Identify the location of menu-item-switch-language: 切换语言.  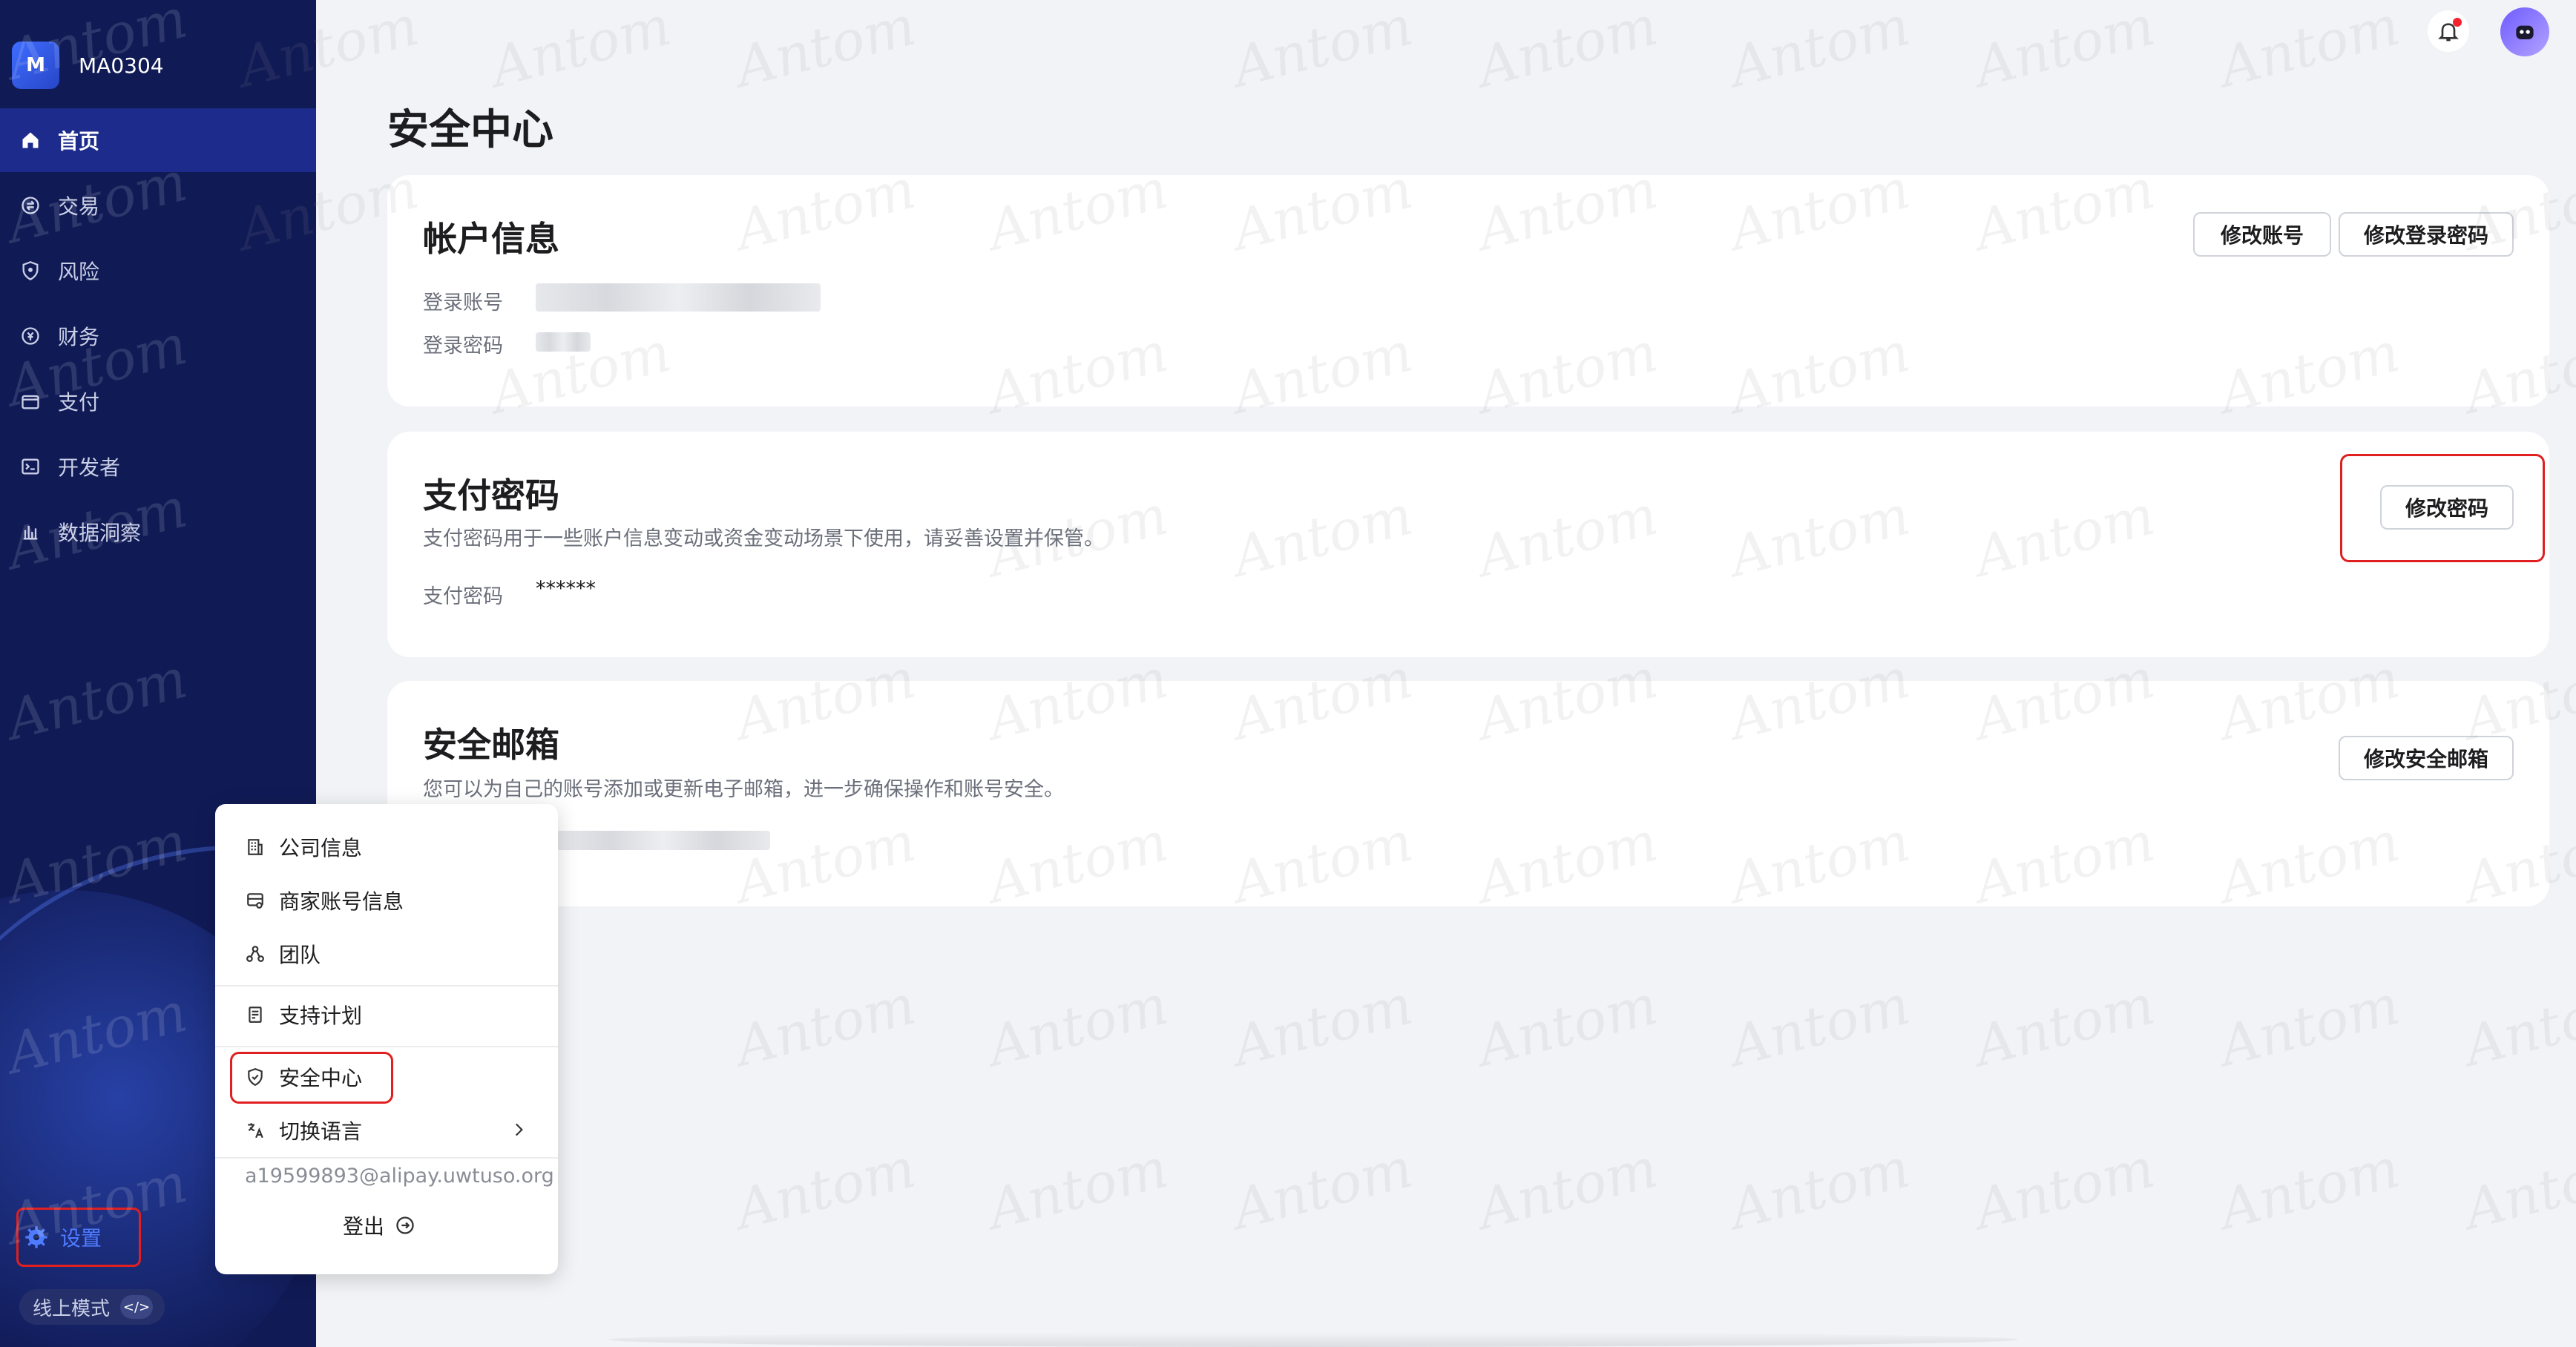
(386, 1130).